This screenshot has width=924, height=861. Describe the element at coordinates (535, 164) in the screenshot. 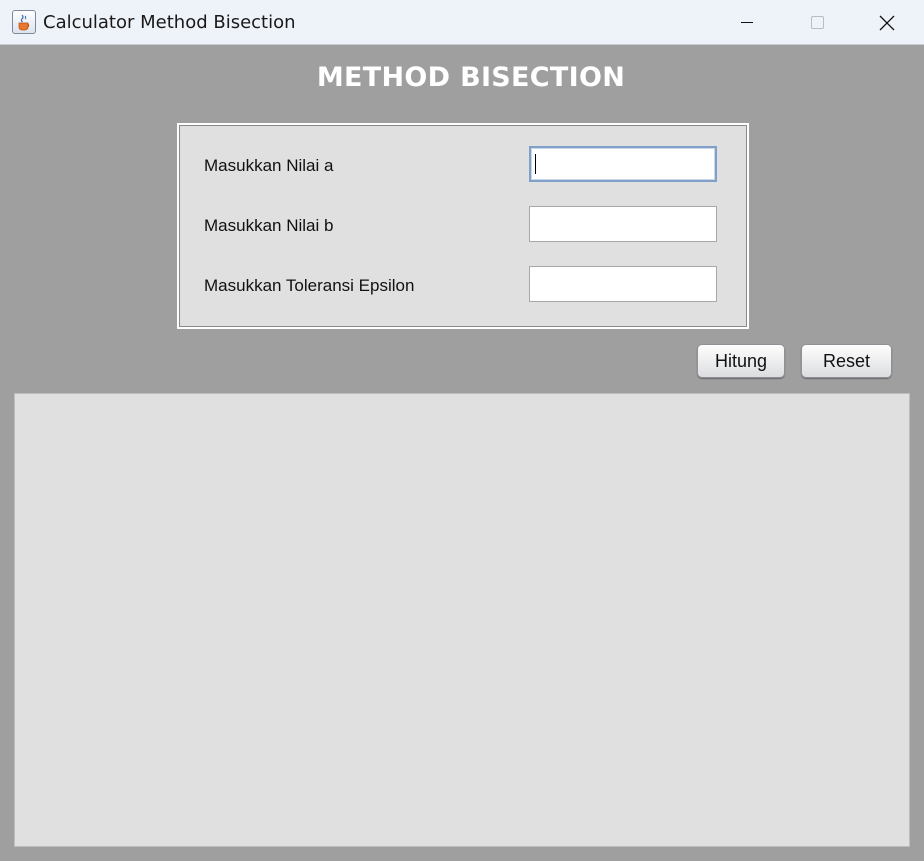

I see `text-cursor` at that location.